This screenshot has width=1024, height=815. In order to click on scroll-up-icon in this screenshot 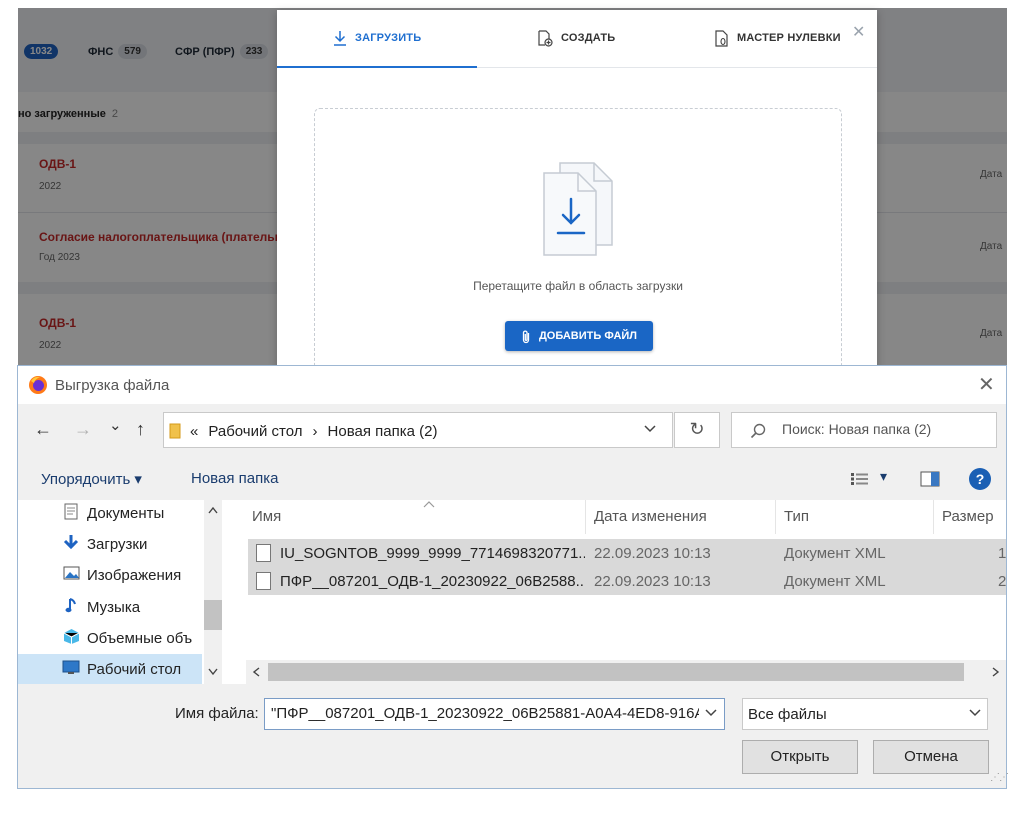, I will do `click(213, 510)`.